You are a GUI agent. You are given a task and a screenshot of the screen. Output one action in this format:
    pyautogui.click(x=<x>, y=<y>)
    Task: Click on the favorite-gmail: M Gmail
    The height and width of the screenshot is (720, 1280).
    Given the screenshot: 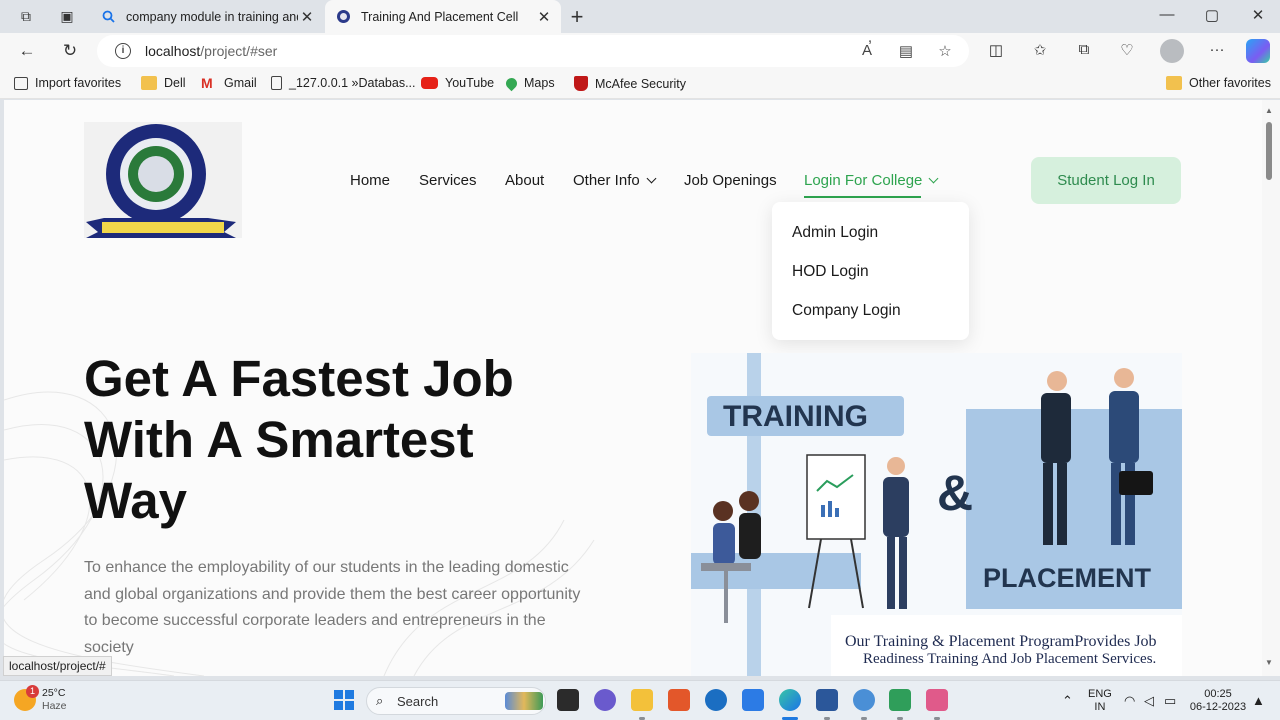 What is the action you would take?
    pyautogui.click(x=229, y=83)
    